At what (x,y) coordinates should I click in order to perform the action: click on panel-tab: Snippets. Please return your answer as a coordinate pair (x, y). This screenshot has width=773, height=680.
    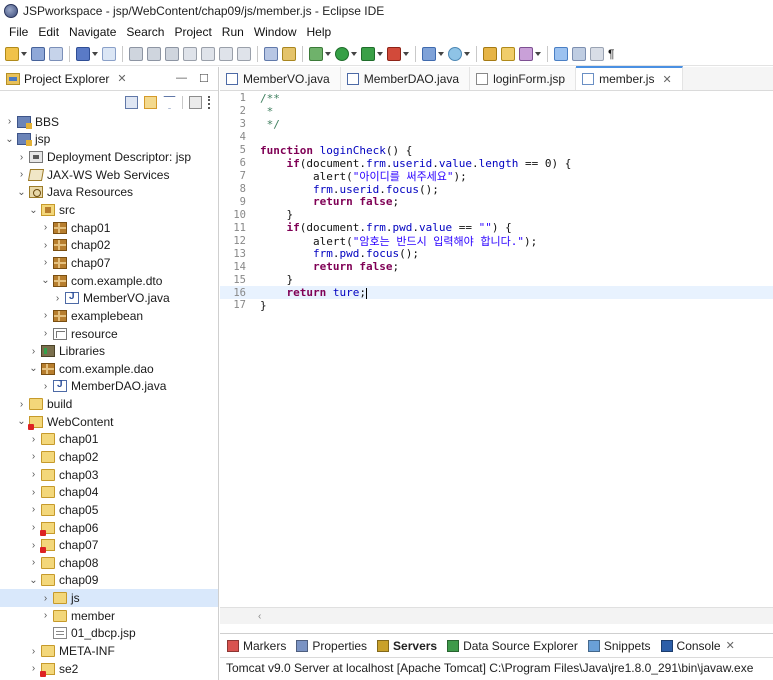
    Looking at the image, I should click on (619, 646).